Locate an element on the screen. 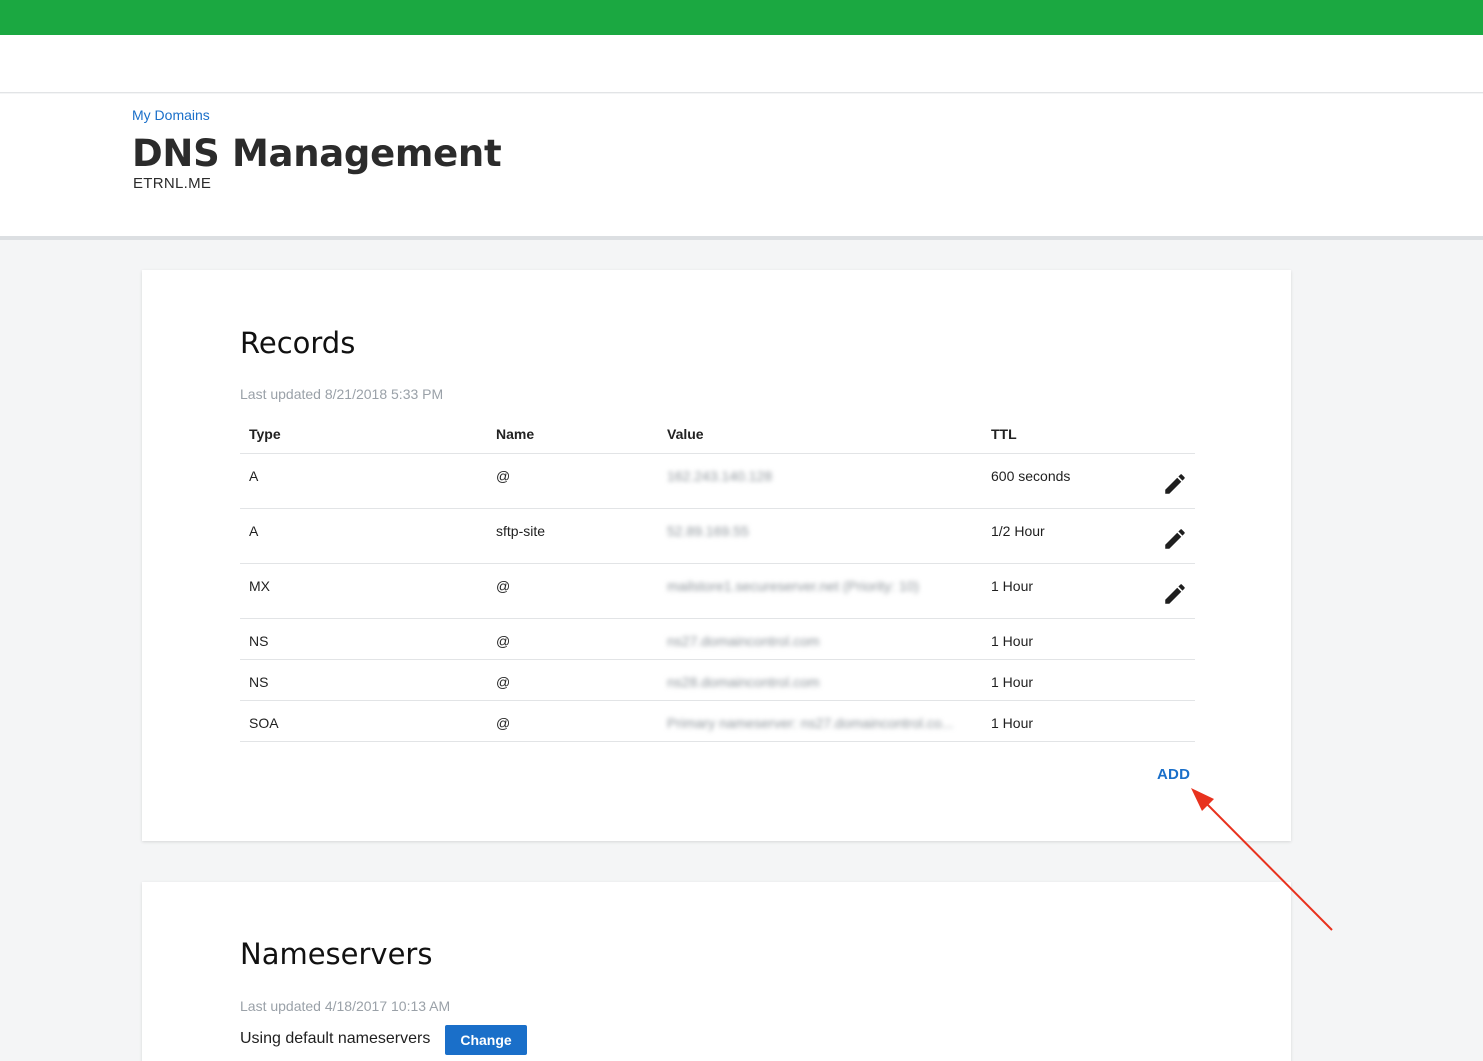 The height and width of the screenshot is (1061, 1483). record-row: NS @ ns27.domaincontrol.com 1 Hour is located at coordinates (717, 639).